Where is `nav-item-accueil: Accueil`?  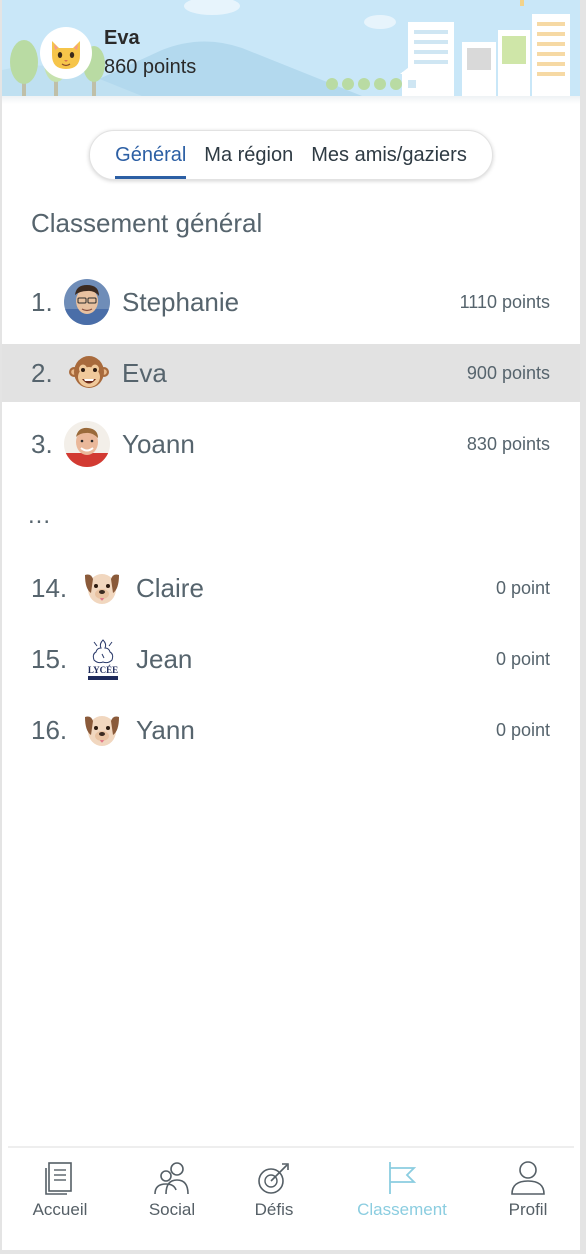
nav-item-accueil: Accueil is located at coordinates (60, 1190).